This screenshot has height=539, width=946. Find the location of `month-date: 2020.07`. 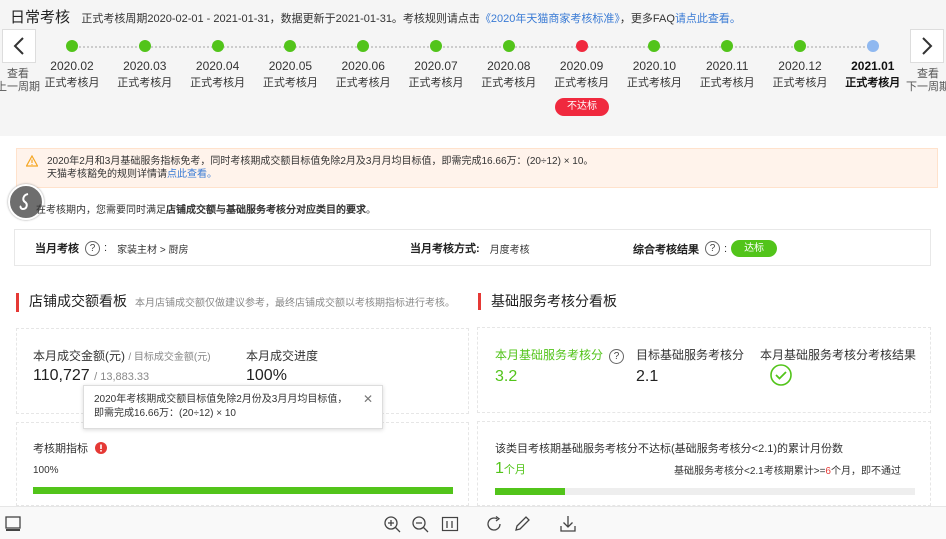

month-date: 2020.07 is located at coordinates (436, 66).